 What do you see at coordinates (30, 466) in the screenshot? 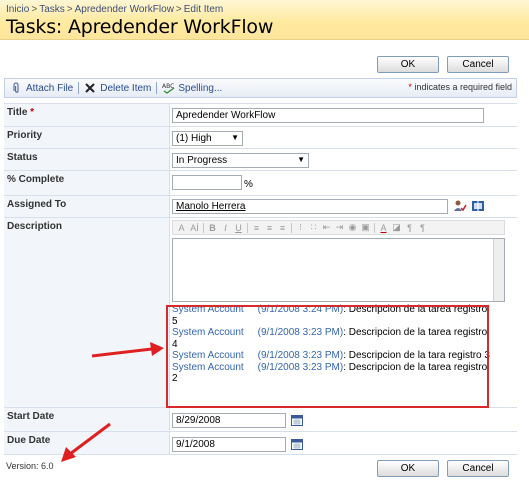
I see `version-label: Version: 6.0` at bounding box center [30, 466].